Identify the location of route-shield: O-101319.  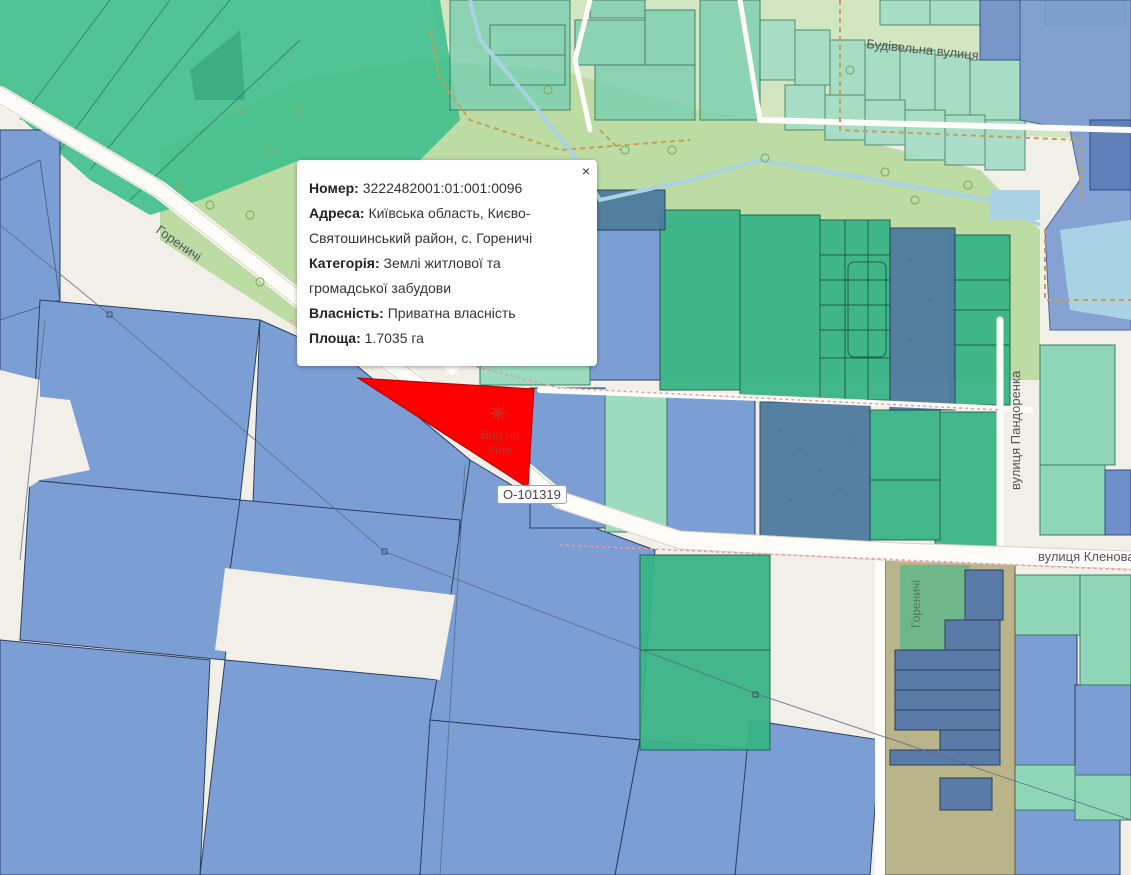
(532, 494).